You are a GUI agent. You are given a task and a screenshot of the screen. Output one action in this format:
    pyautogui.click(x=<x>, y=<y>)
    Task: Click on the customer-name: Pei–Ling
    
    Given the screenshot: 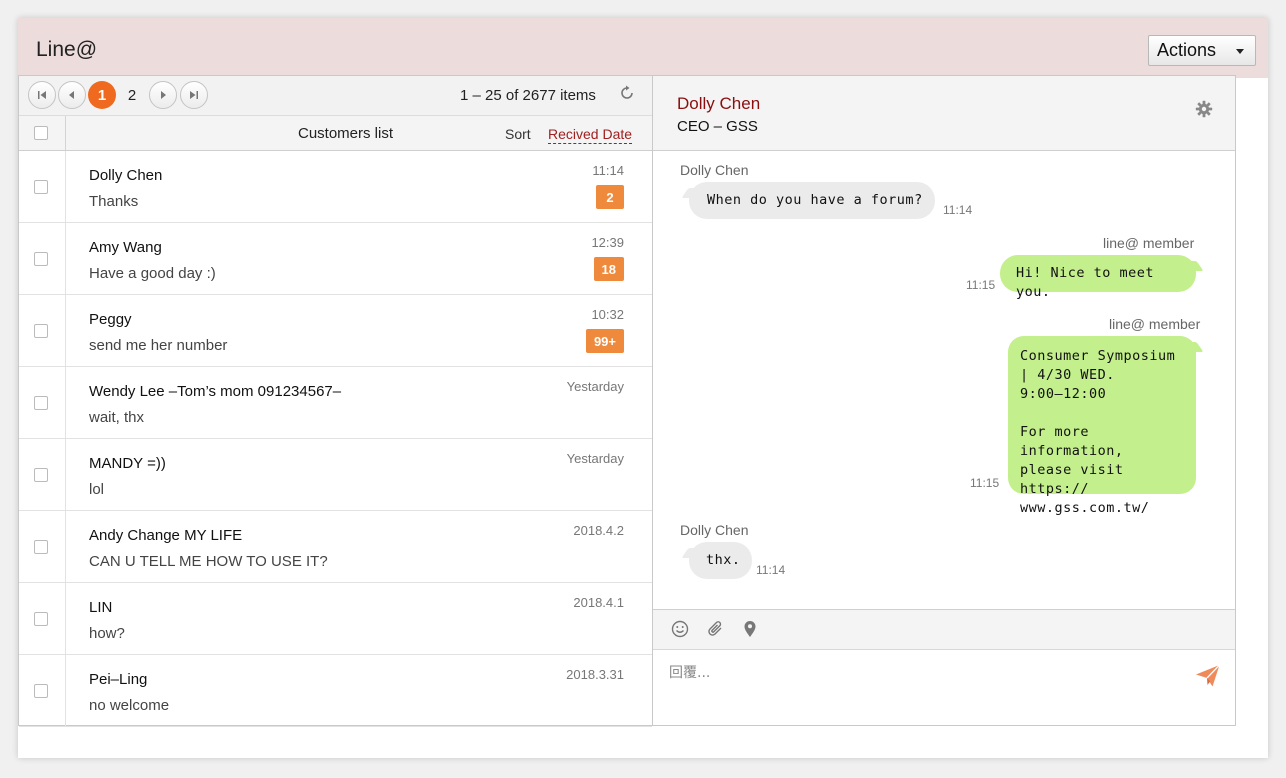 What is the action you would take?
    pyautogui.click(x=118, y=679)
    